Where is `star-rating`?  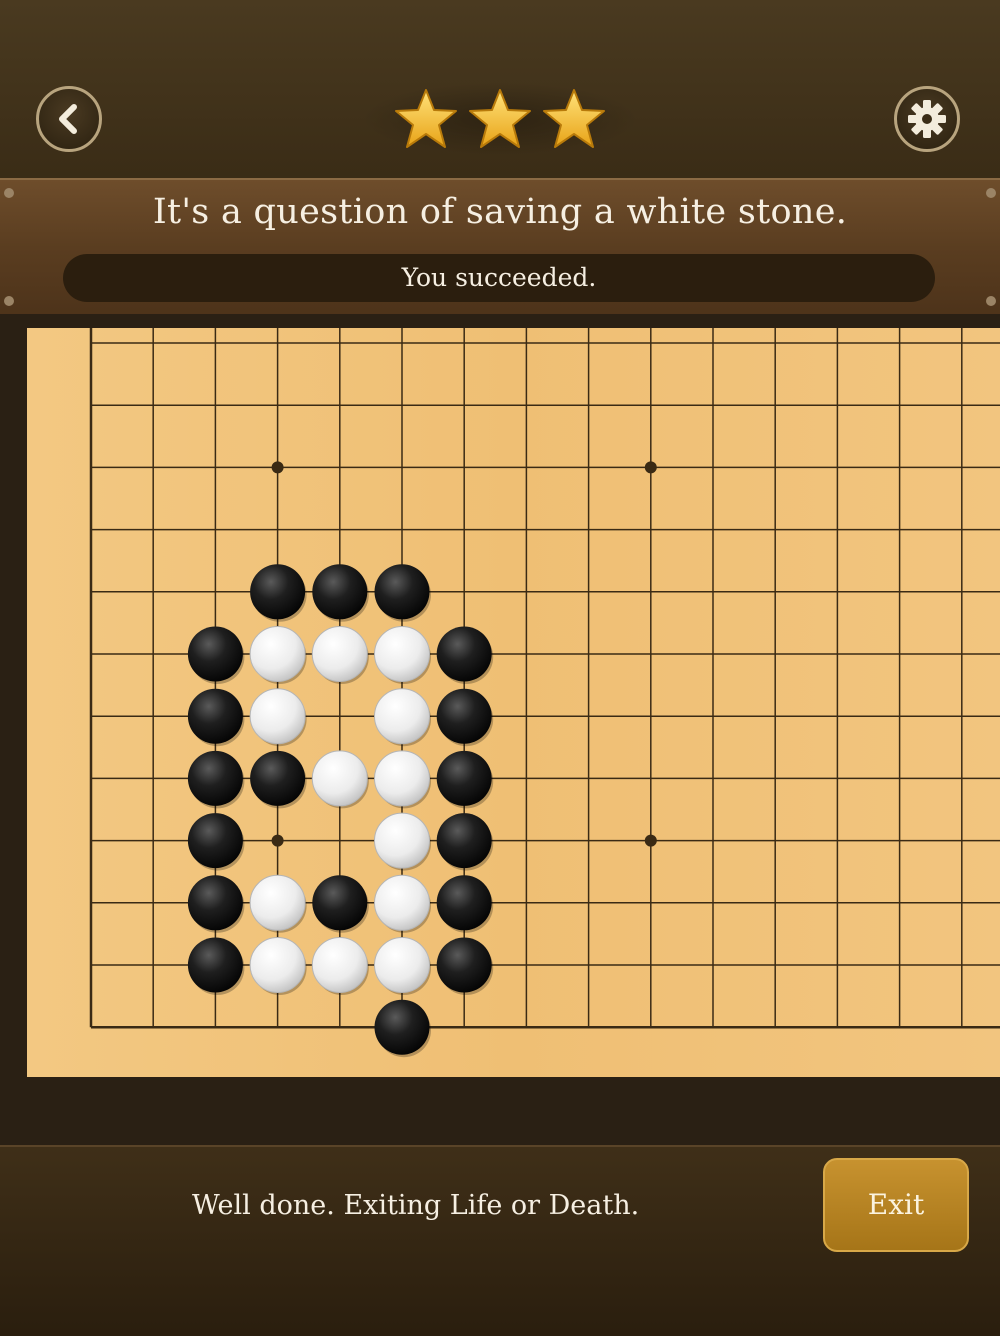
star-rating is located at coordinates (500, 119).